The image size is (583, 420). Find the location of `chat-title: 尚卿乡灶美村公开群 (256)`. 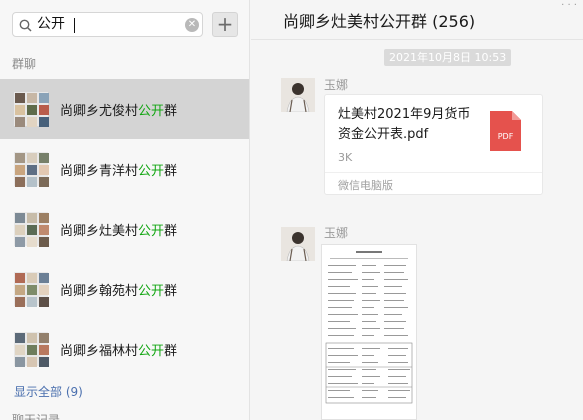

chat-title: 尚卿乡灶美村公开群 (256) is located at coordinates (379, 21).